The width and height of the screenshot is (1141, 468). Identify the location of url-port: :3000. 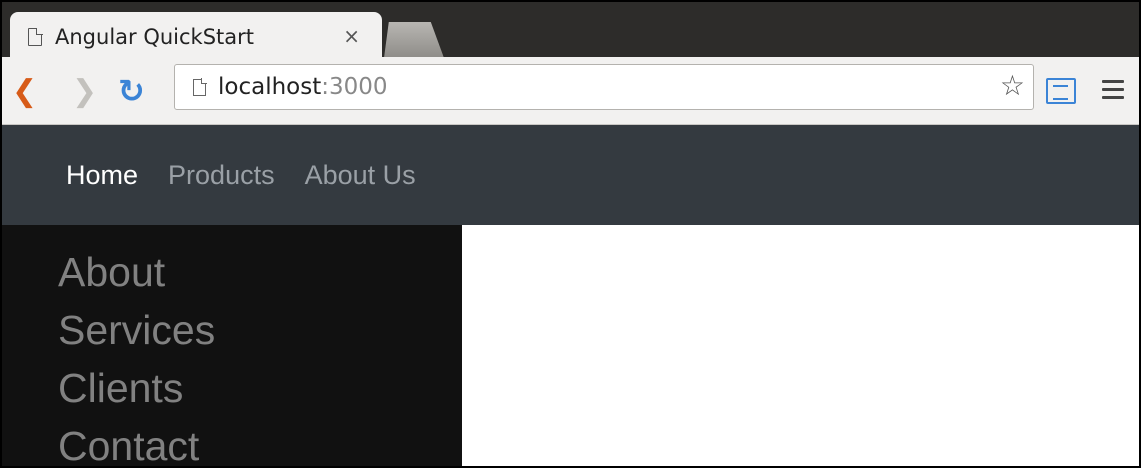
(354, 87).